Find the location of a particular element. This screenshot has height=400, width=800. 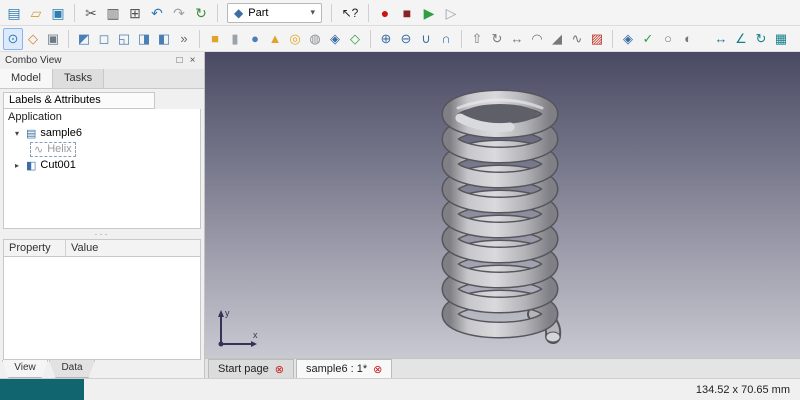

measure-linear-icon: ↔ is located at coordinates (721, 39).